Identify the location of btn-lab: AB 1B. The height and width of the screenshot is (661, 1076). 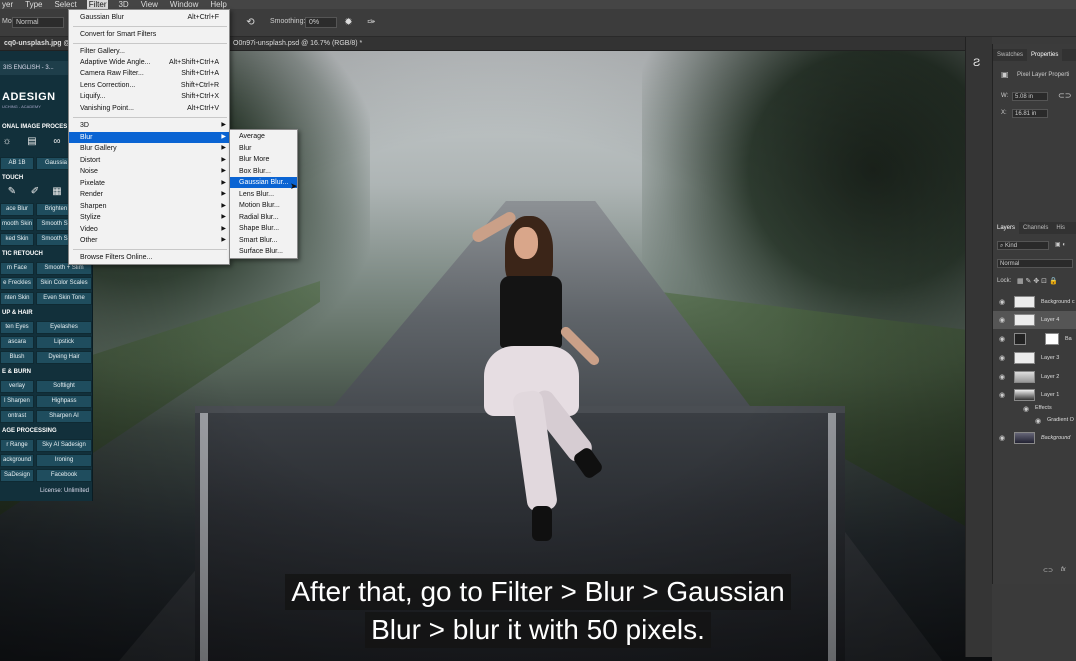
(17, 163).